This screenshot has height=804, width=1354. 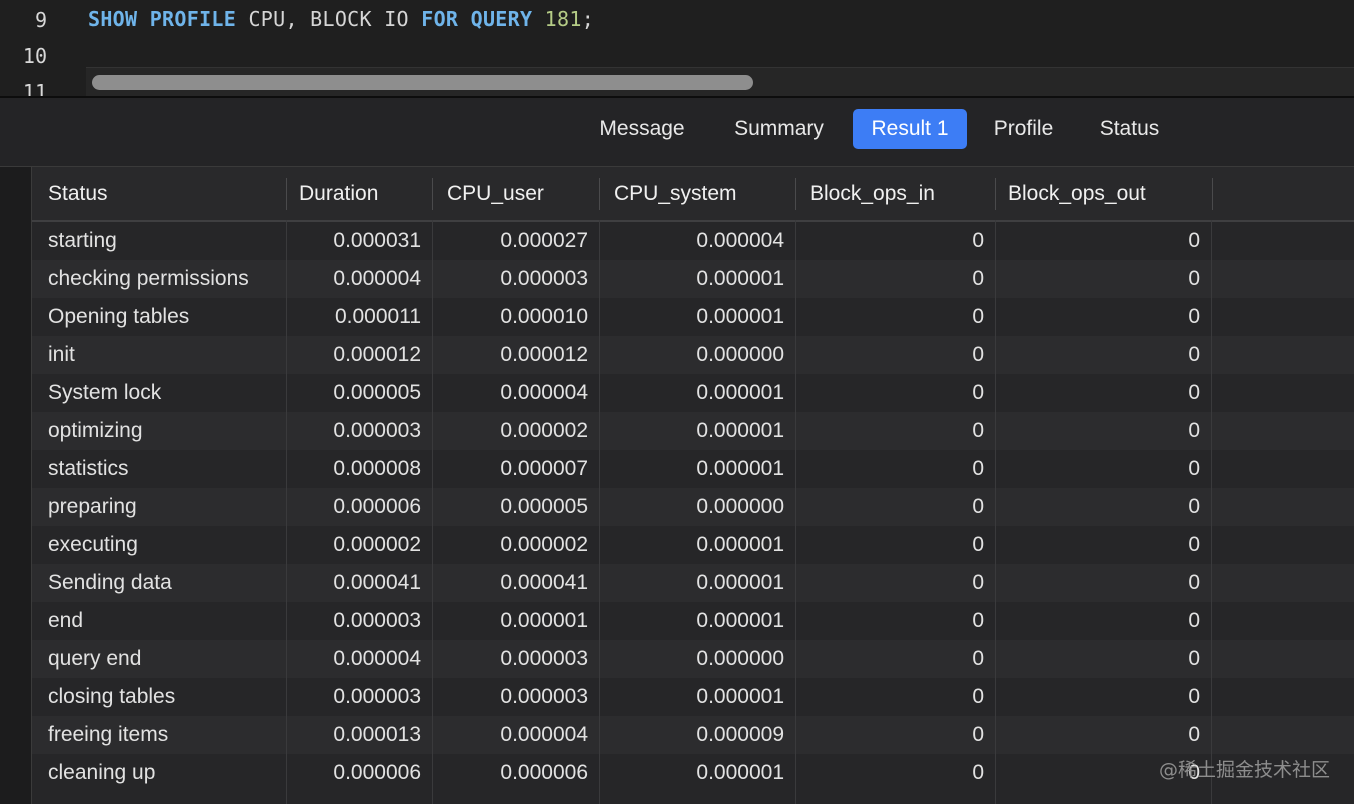 I want to click on column-header-cpu-system: CPU_system, so click(x=698, y=194).